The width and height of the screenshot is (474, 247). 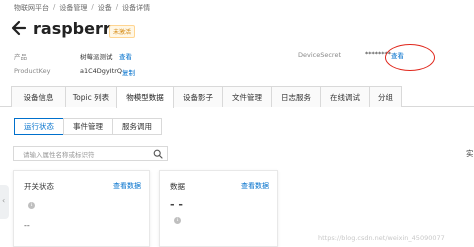 What do you see at coordinates (77, 28) in the screenshot?
I see `device-name: raspberry` at bounding box center [77, 28].